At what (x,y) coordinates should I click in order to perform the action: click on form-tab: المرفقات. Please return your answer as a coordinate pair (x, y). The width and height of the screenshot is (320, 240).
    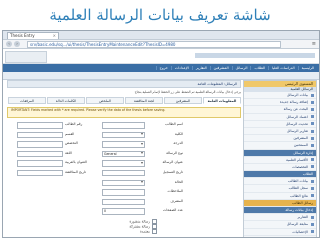
    Looking at the image, I should click on (27, 100).